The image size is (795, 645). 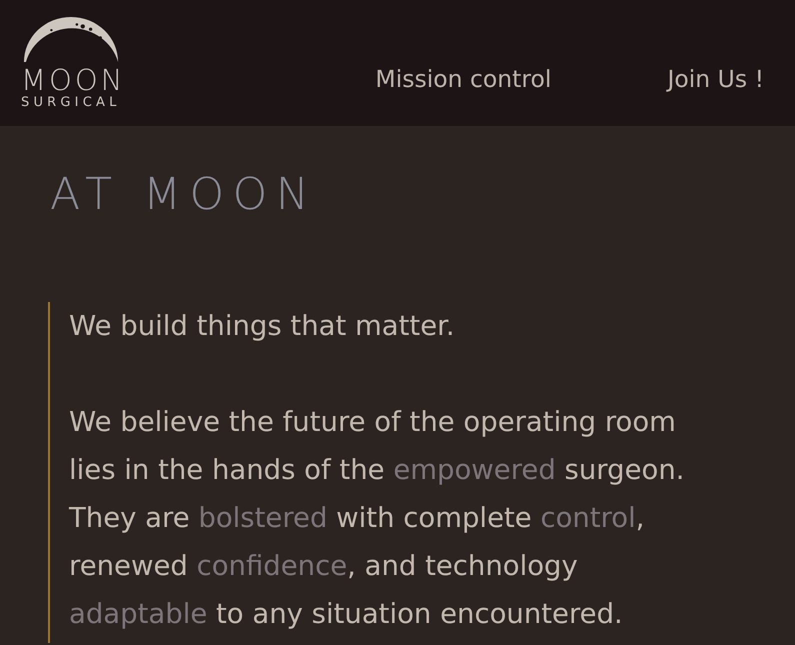 I want to click on quote-paragraph: We build things that matter., so click(x=262, y=326).